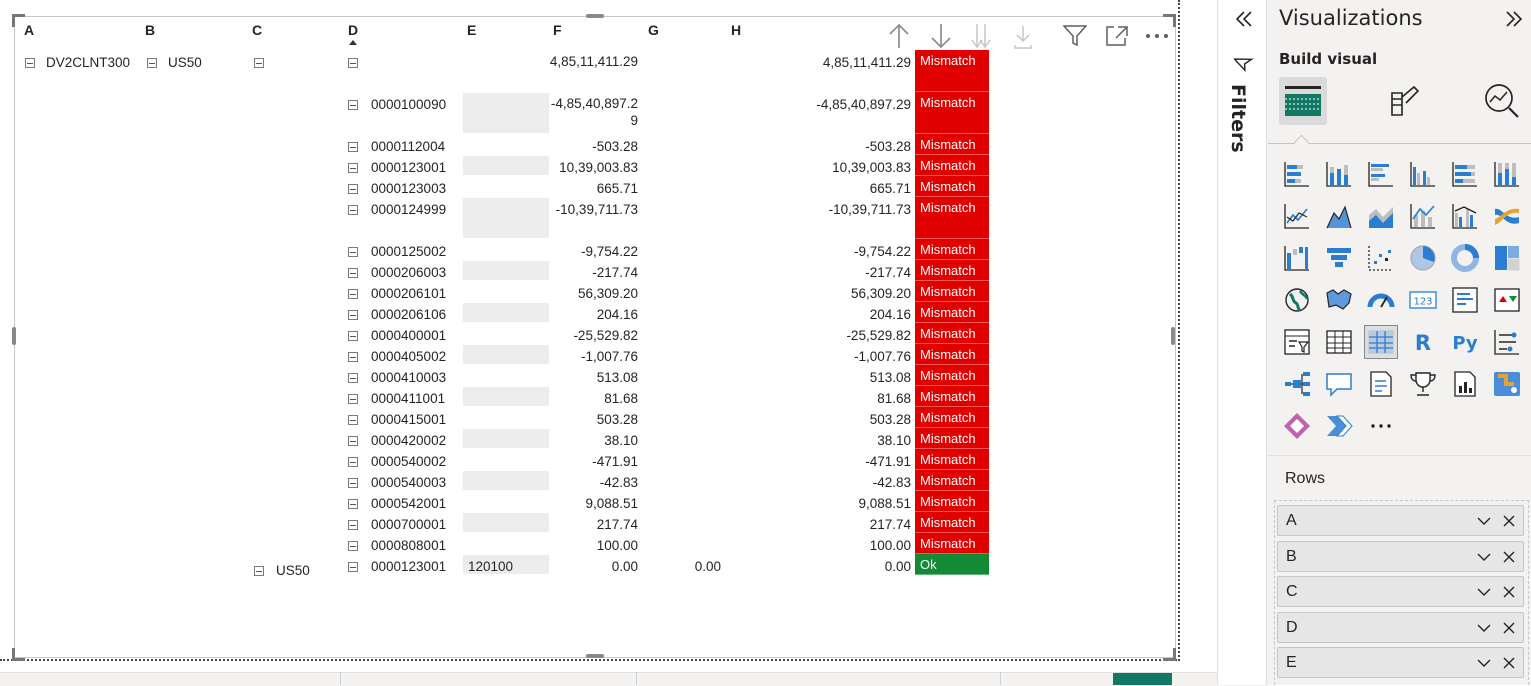 The image size is (1531, 686). I want to click on scatter-chart-icon, so click(1381, 258).